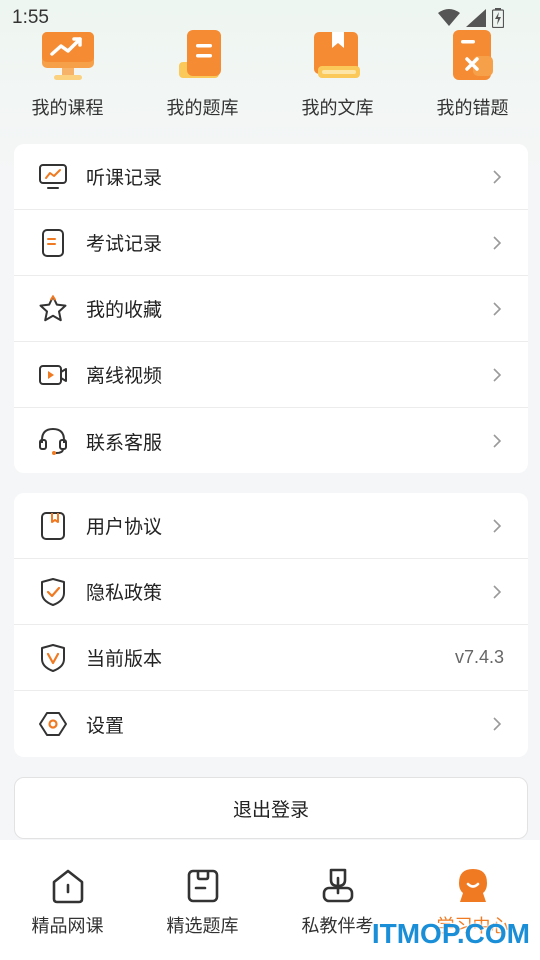  I want to click on menu-item-label: 设置, so click(105, 725).